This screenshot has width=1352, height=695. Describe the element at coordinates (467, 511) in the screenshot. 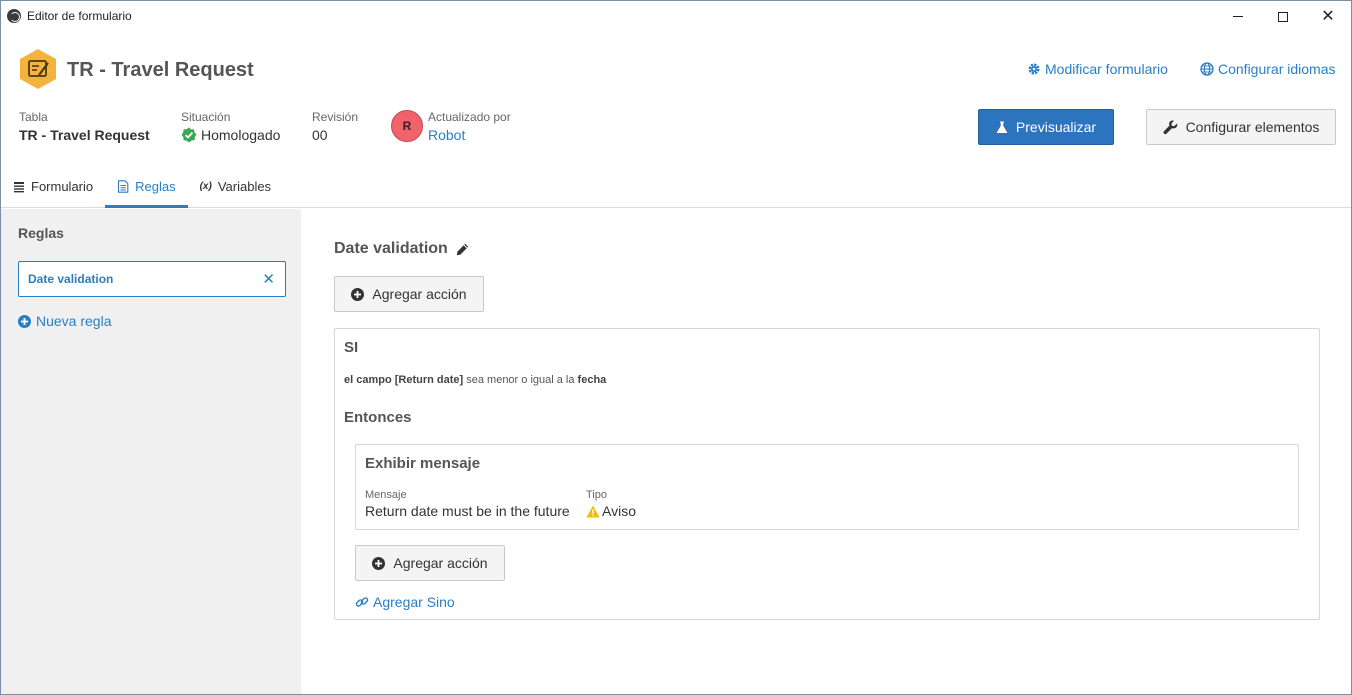

I see `message-value: Return date must be in the future` at that location.